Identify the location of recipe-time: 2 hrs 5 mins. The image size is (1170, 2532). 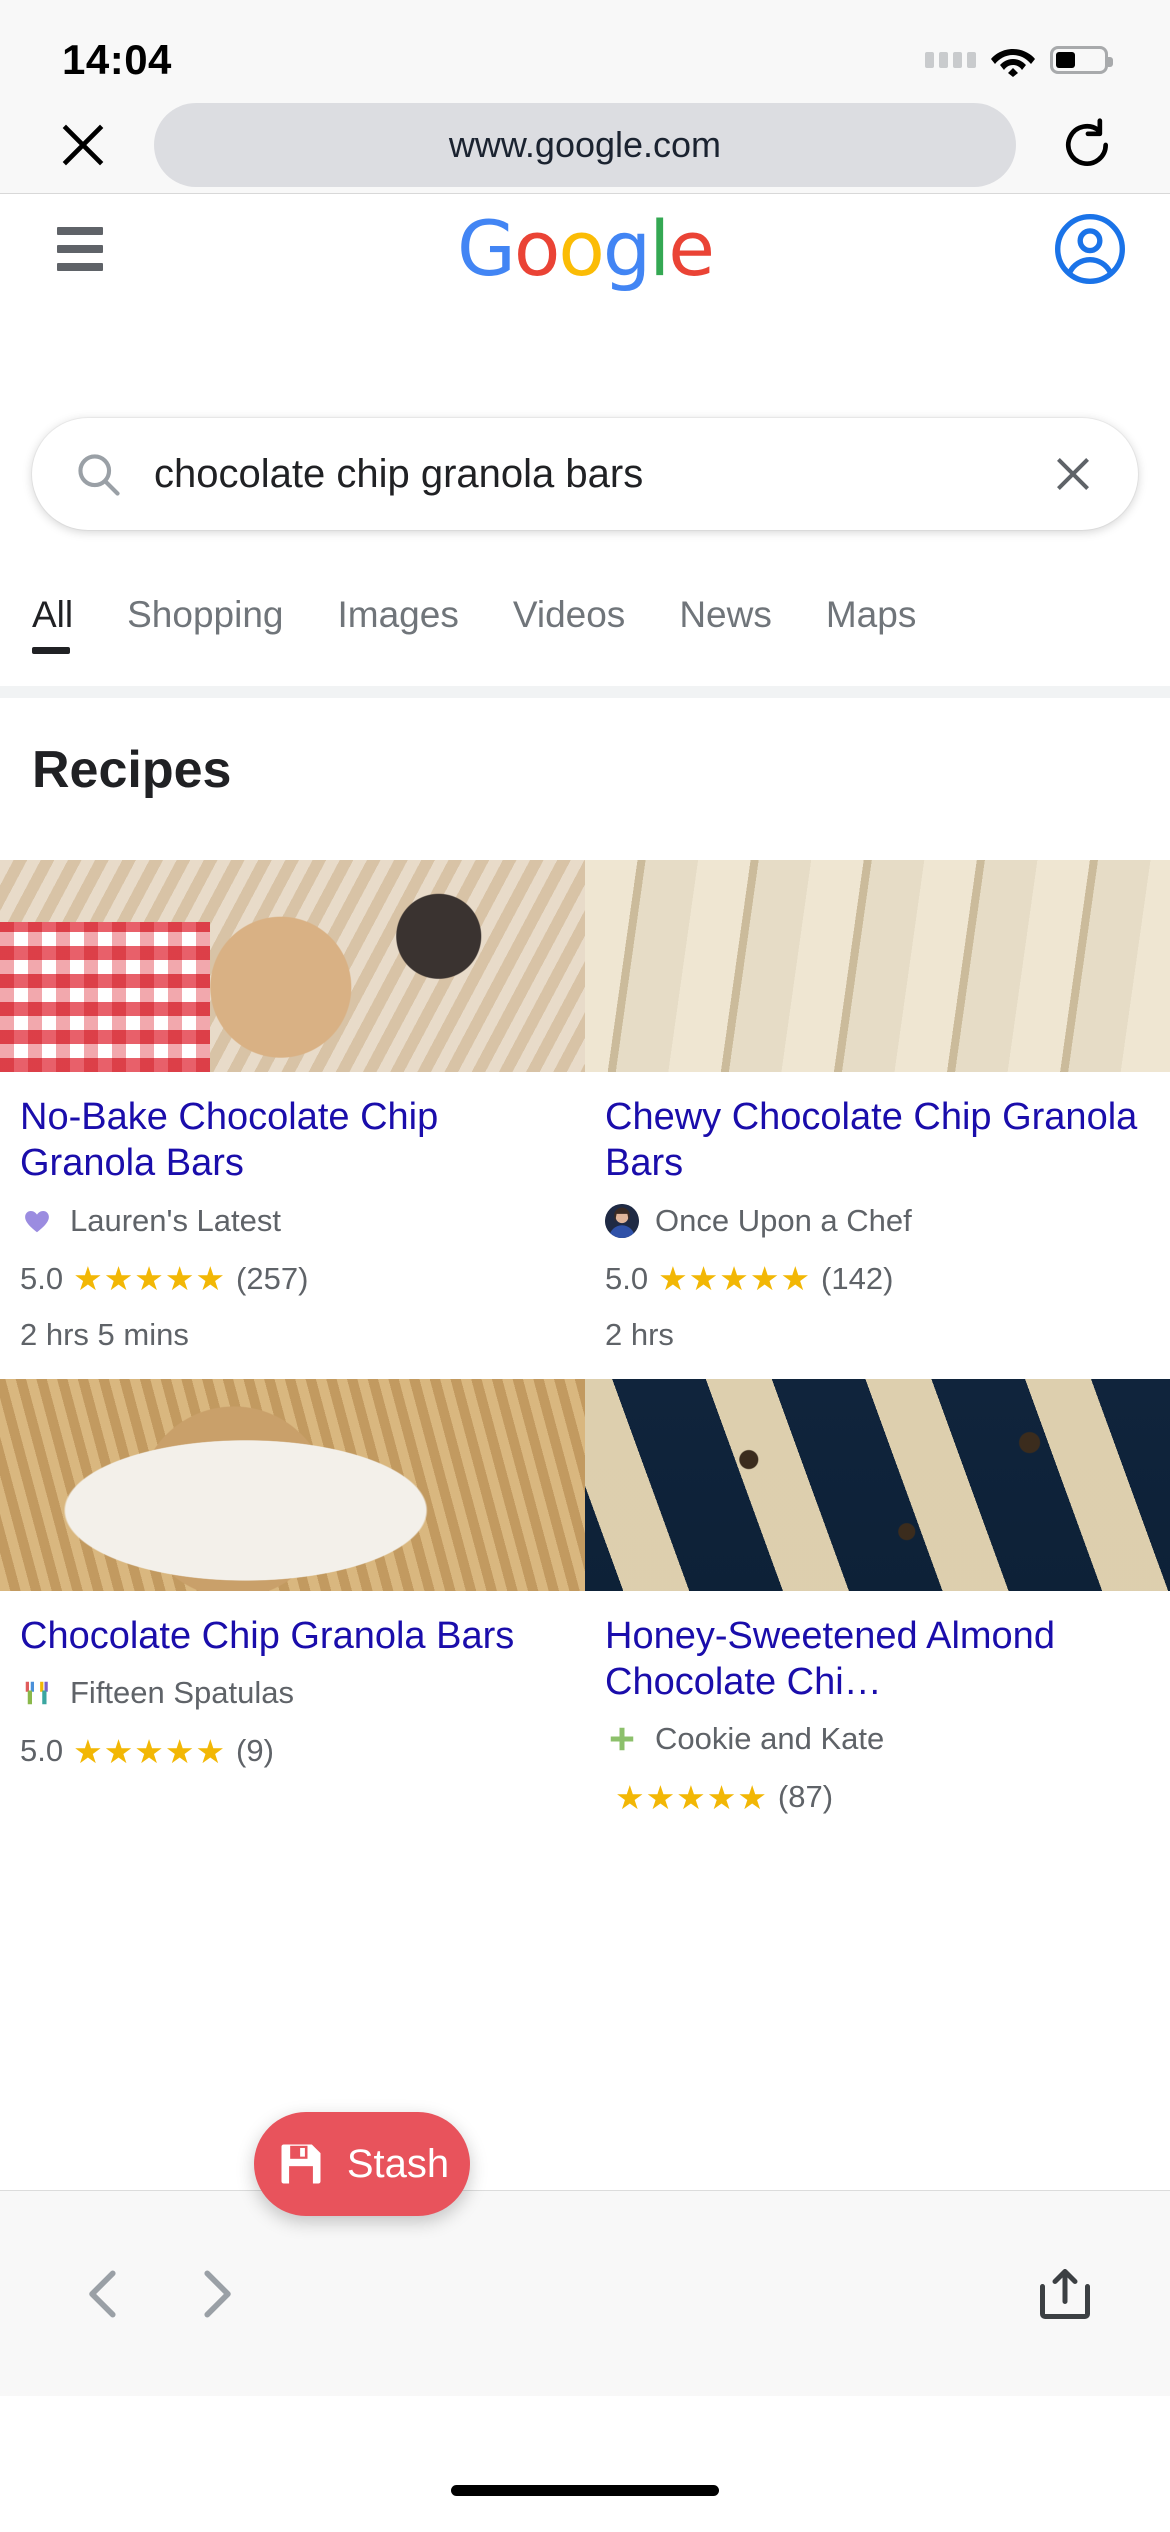
(104, 1334).